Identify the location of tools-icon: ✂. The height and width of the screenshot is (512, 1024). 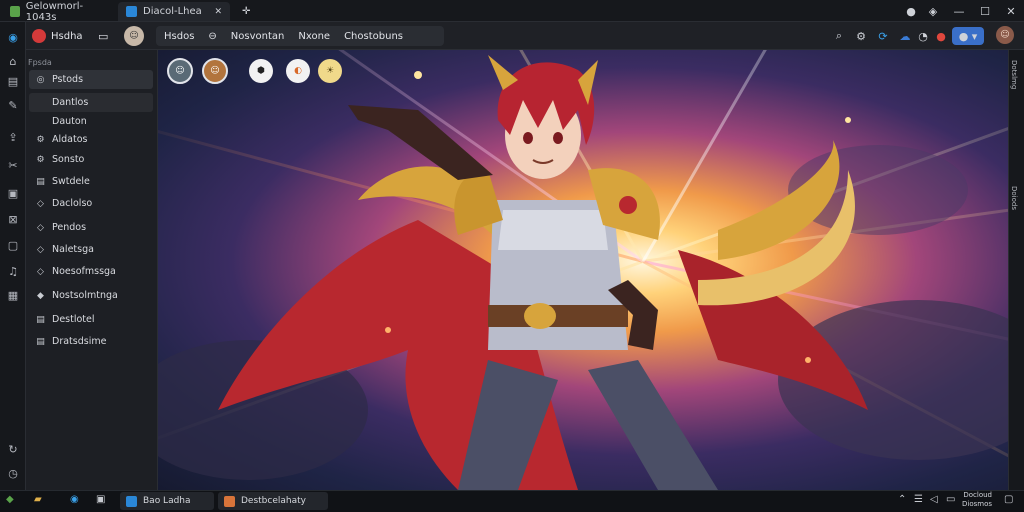
(13, 165).